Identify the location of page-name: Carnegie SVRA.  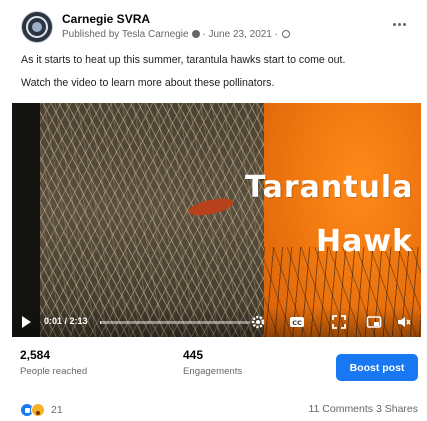
(106, 19).